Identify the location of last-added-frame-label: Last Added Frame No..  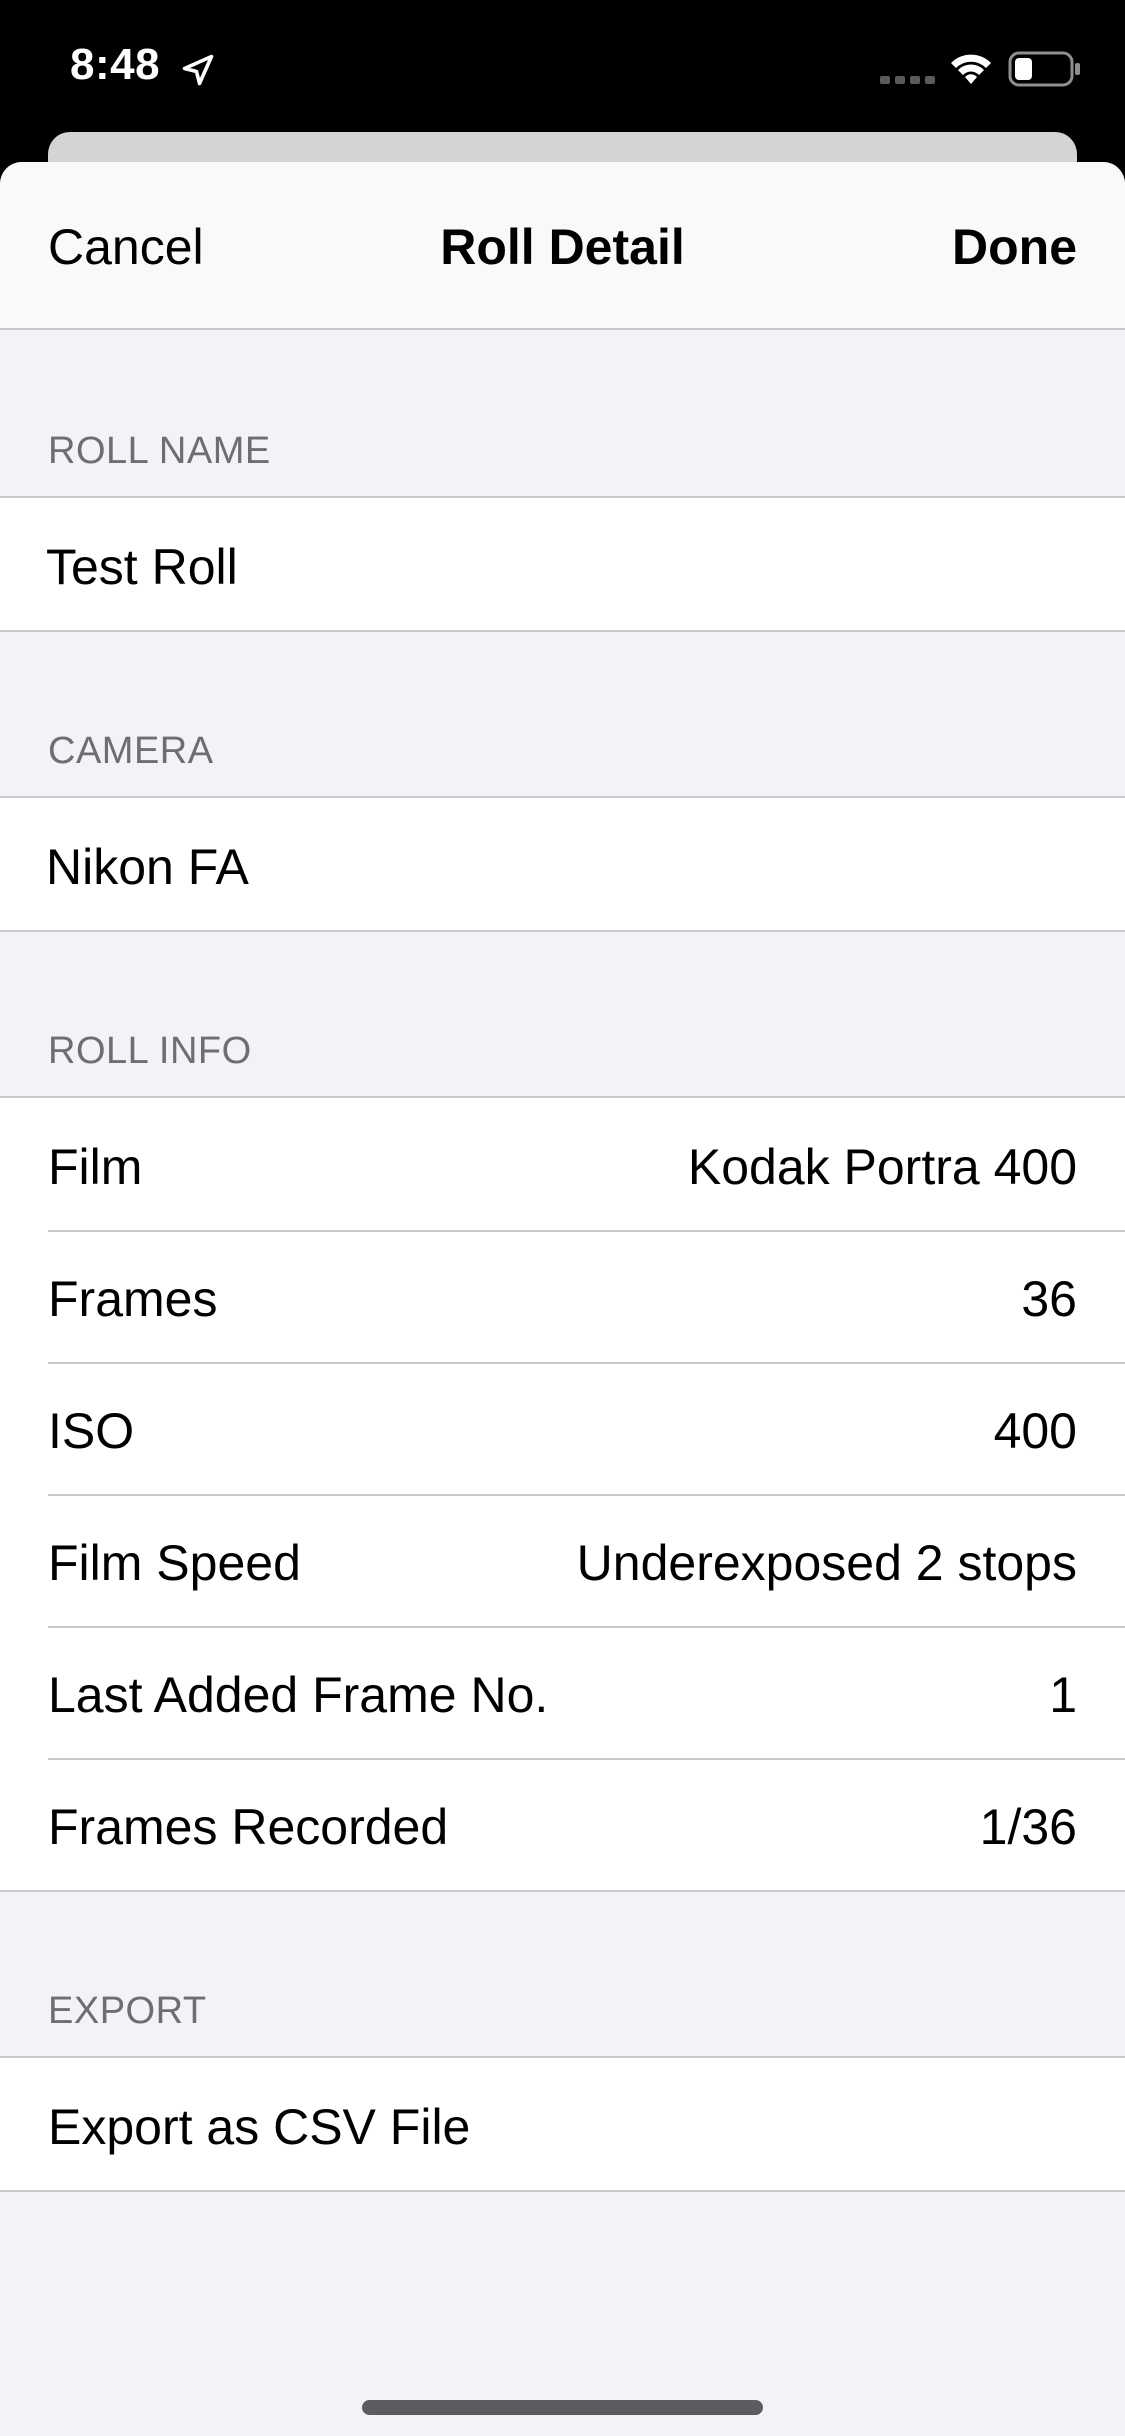
(298, 1695).